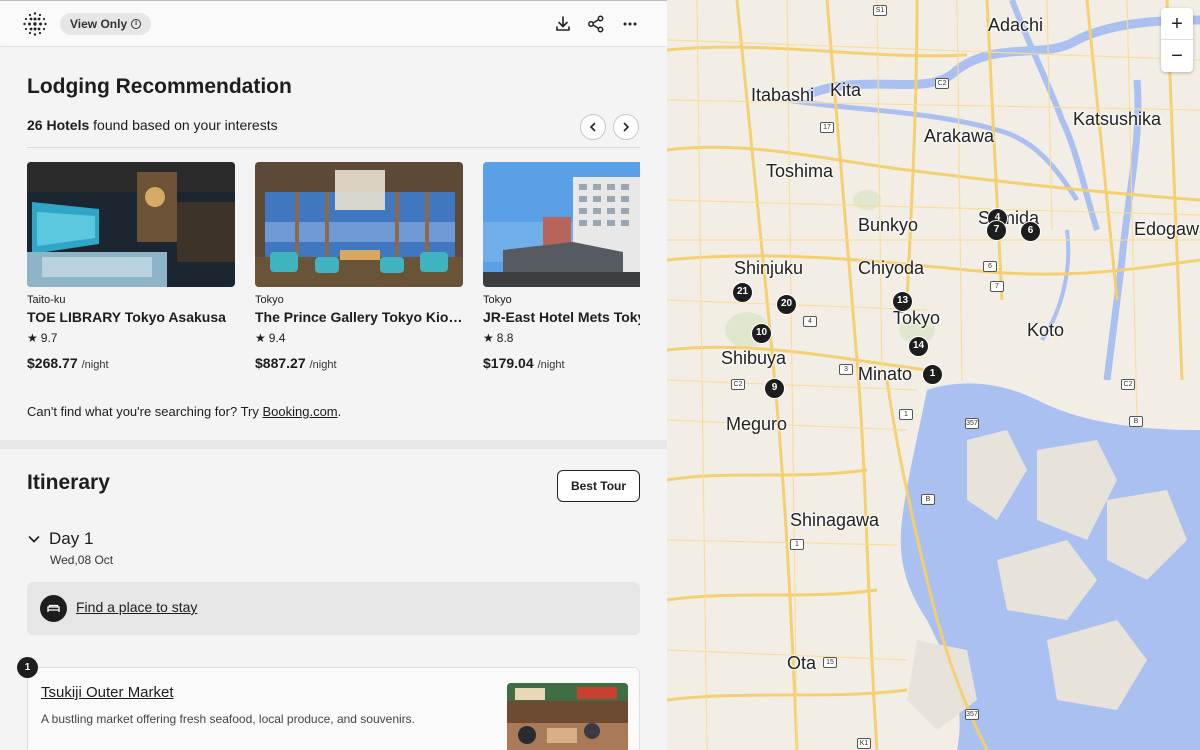 The height and width of the screenshot is (750, 1200). I want to click on map-marker: 9, so click(774, 388).